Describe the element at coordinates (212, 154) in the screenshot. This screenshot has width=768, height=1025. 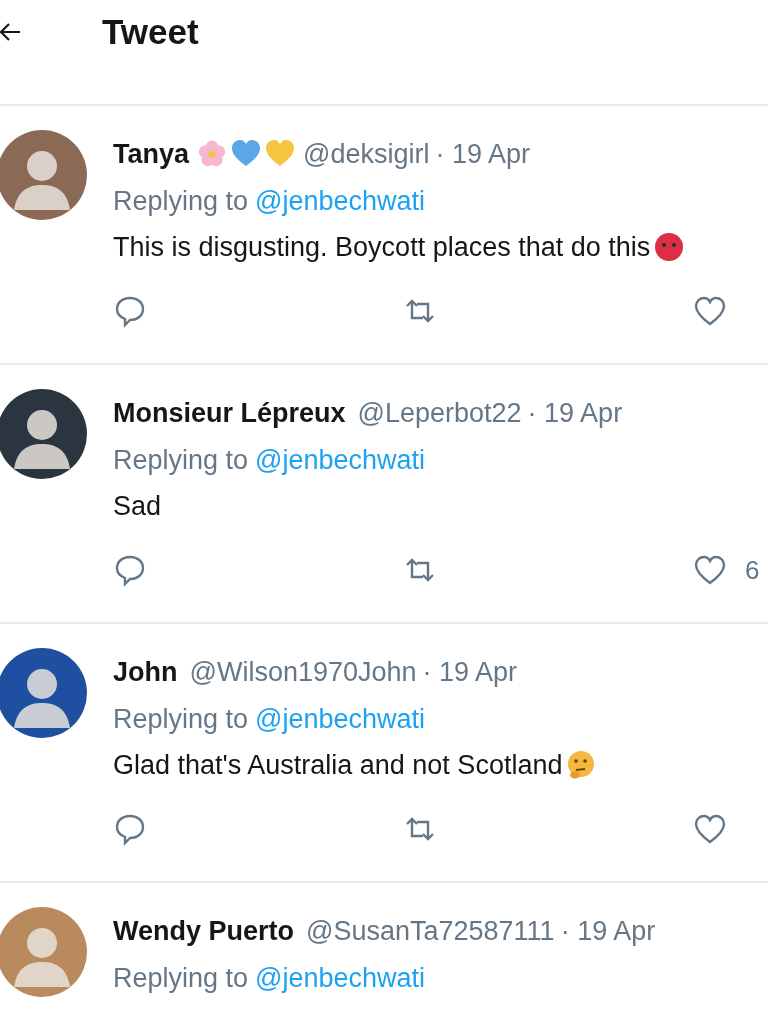
I see `flower-icon` at that location.